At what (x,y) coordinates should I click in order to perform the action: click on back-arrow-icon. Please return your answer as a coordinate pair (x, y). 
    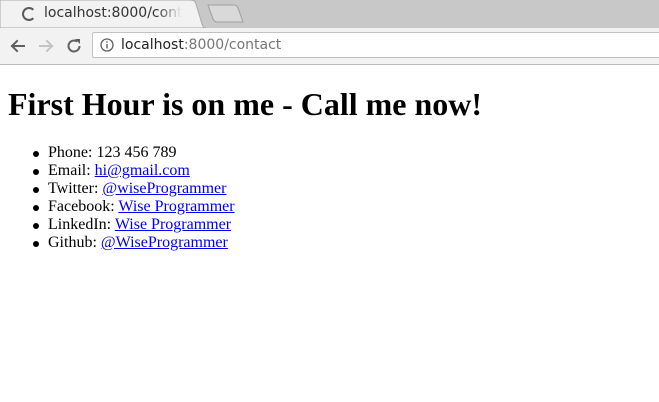
    Looking at the image, I should click on (17, 46).